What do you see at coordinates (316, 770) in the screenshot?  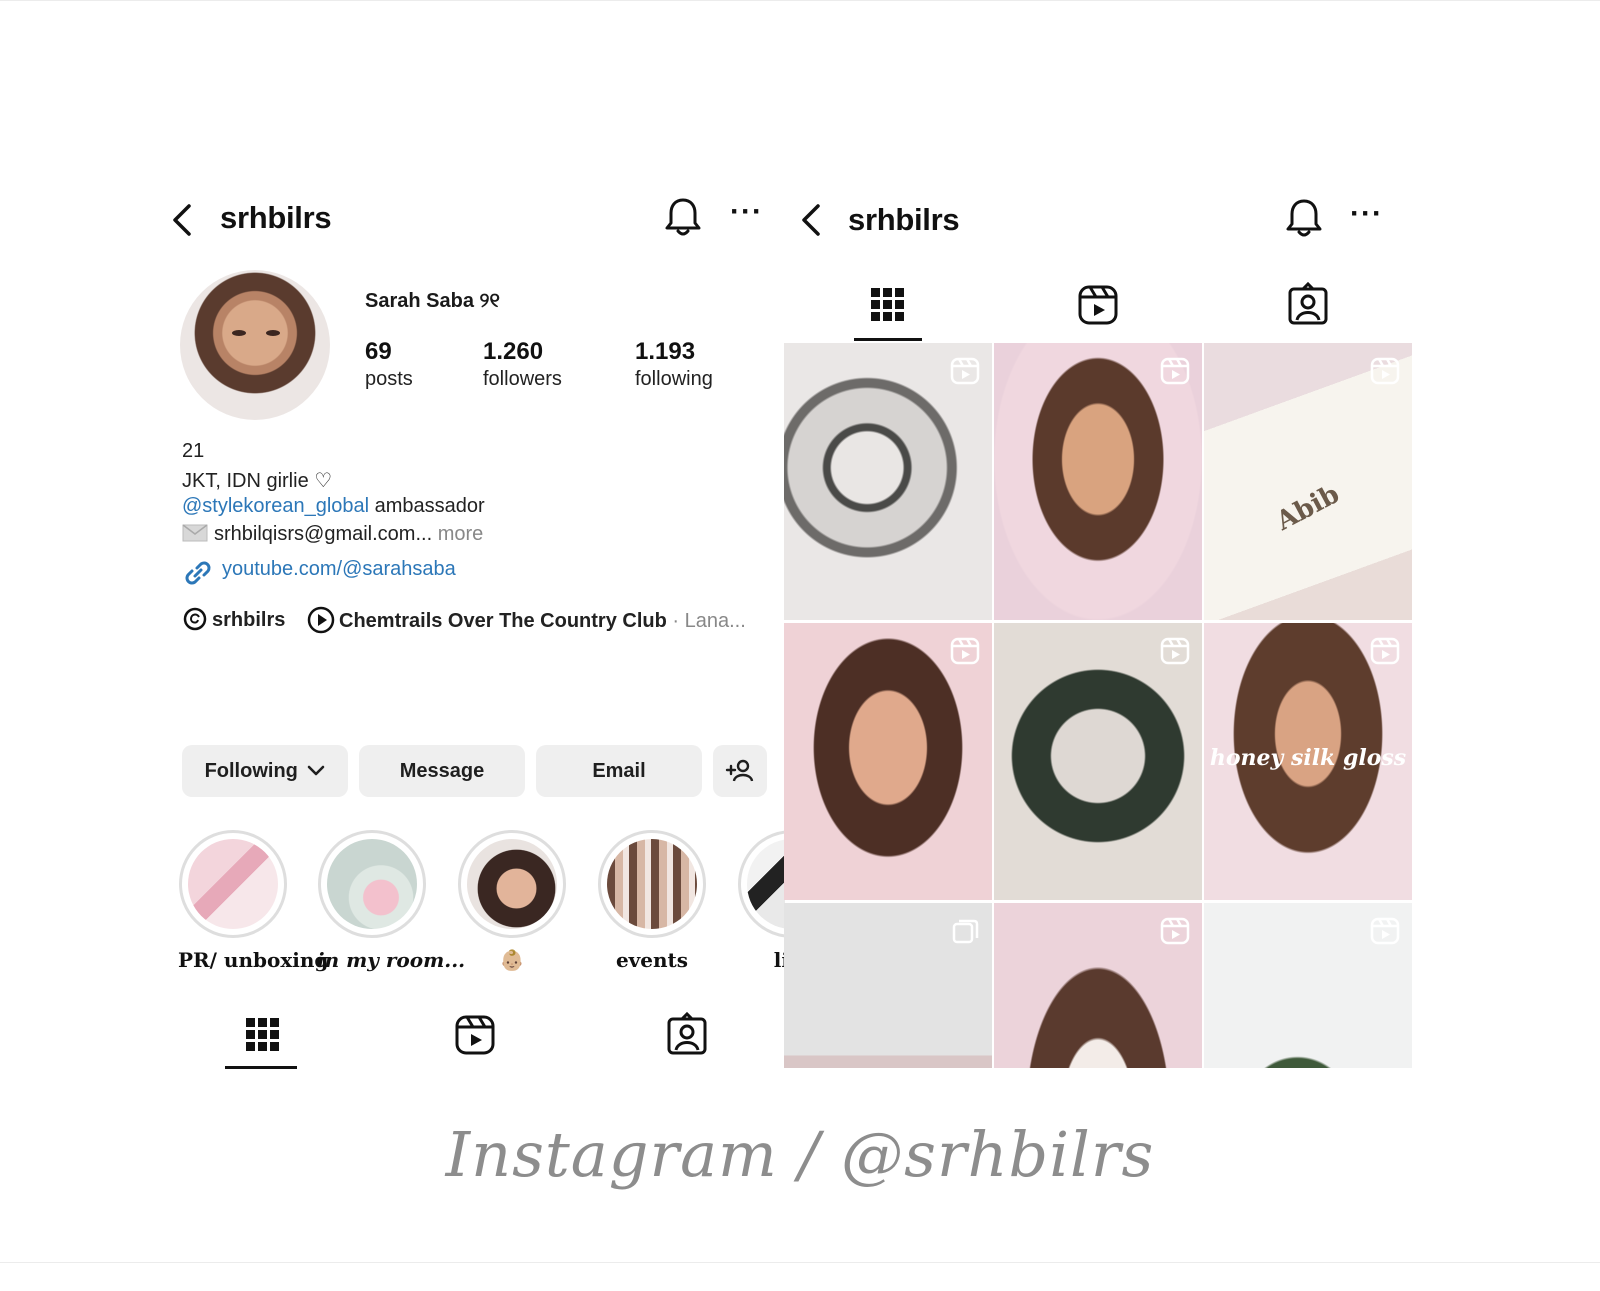 I see `chevron-down-icon` at bounding box center [316, 770].